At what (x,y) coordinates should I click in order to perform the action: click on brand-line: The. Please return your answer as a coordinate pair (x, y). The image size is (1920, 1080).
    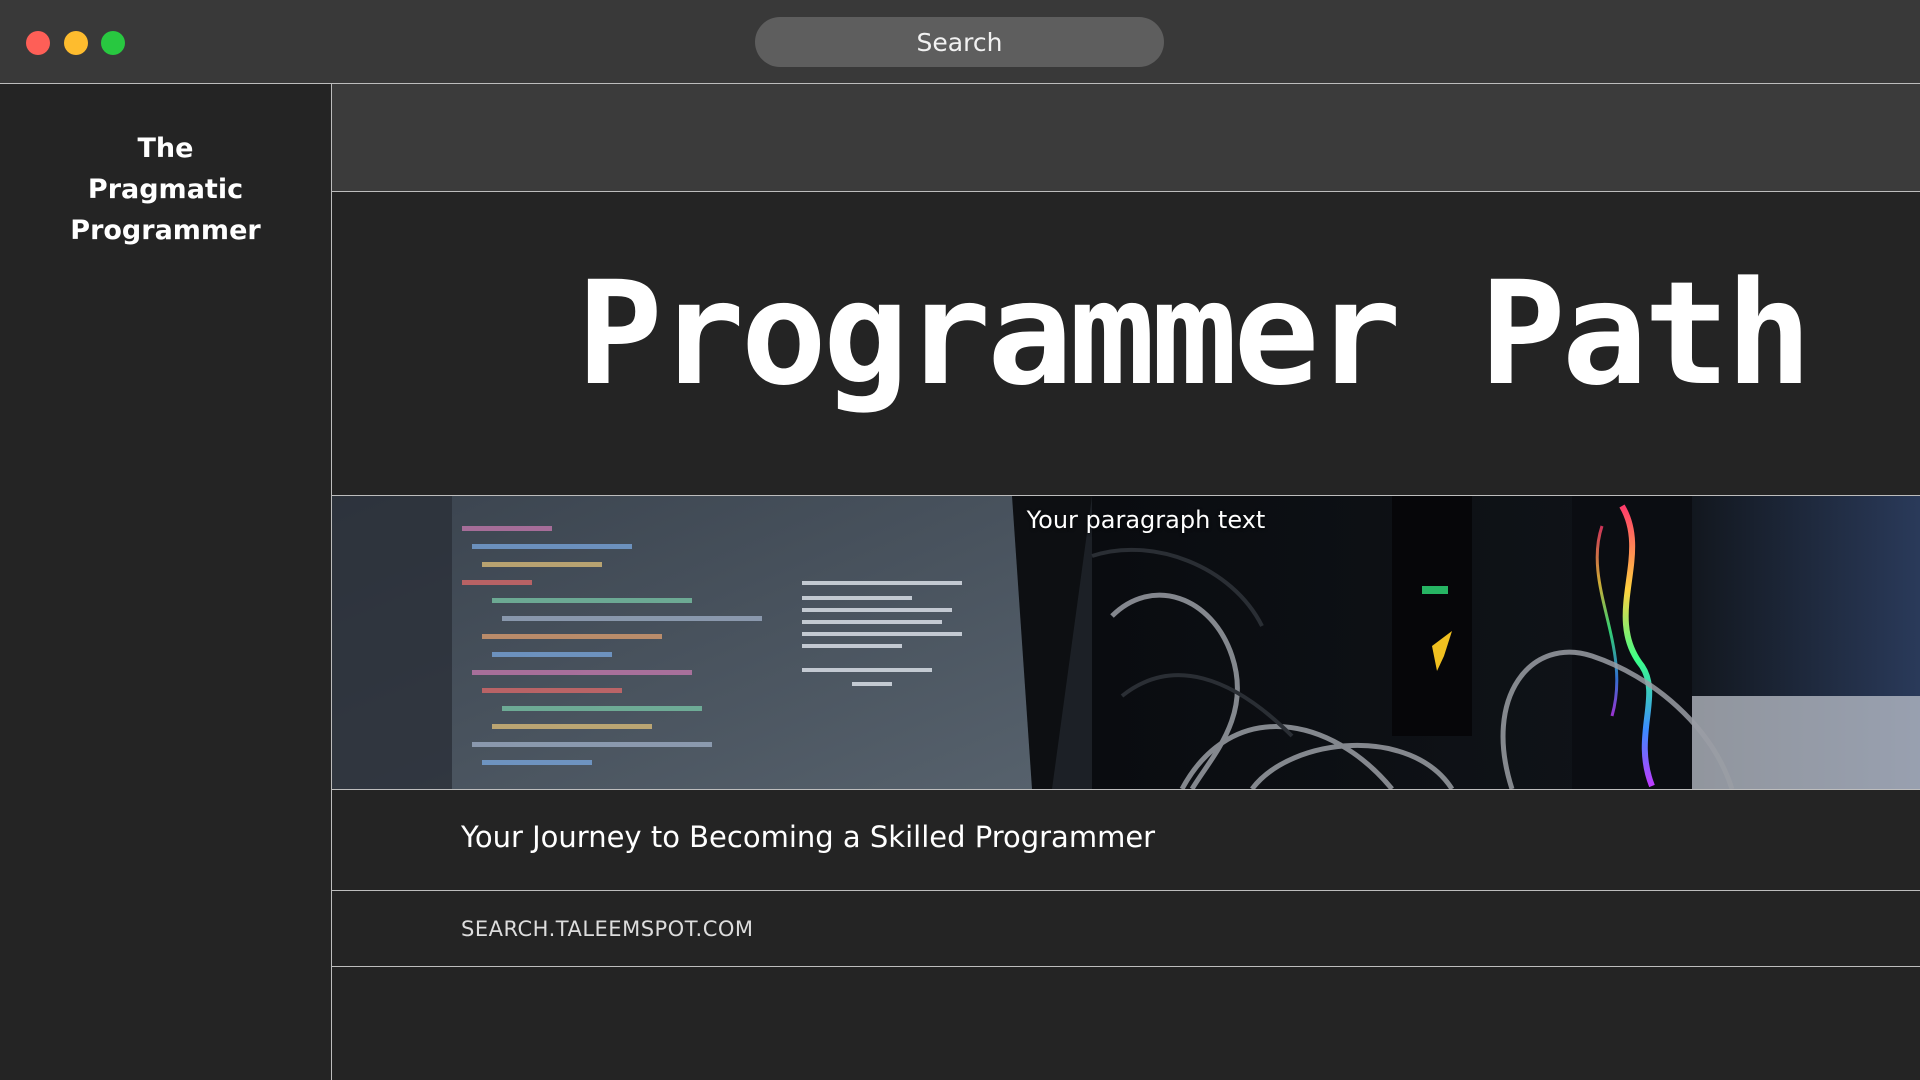
    Looking at the image, I should click on (165, 148).